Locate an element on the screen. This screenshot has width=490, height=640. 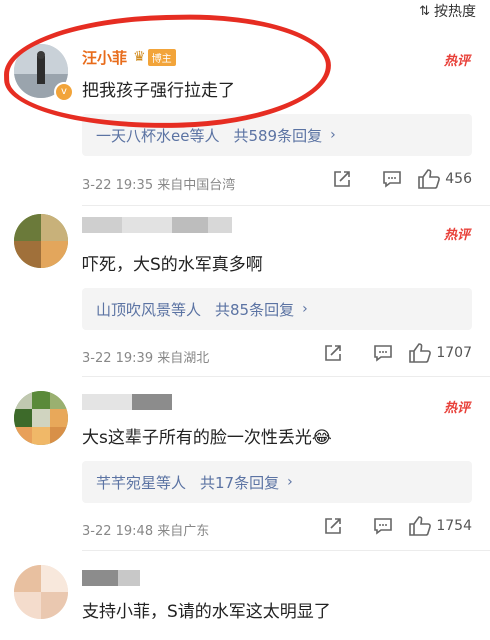
reply-count: 共85条回复 is located at coordinates (255, 309).